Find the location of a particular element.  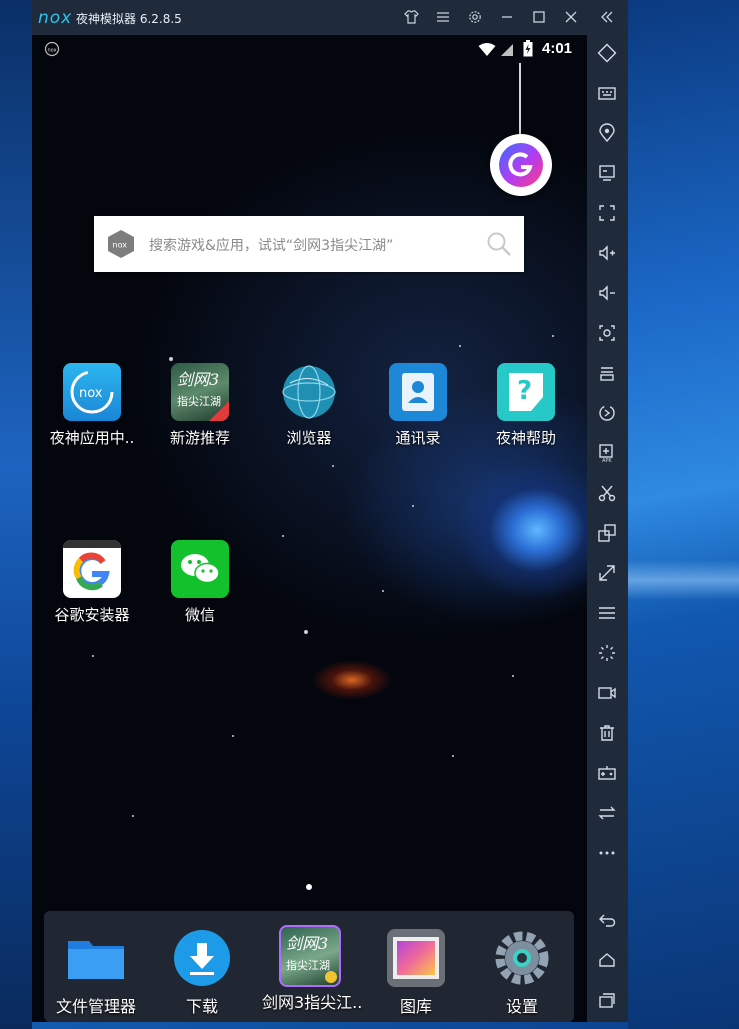

svg-text: nox is located at coordinates (52, 51).